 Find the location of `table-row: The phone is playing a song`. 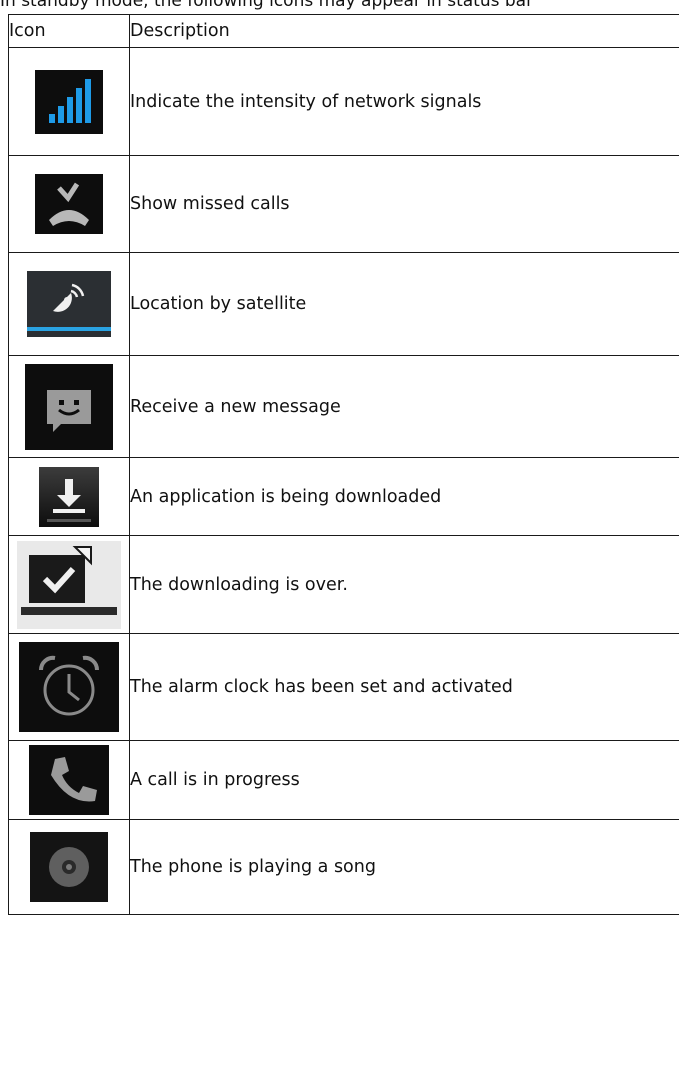

table-row: The phone is playing a song is located at coordinates (343, 867).